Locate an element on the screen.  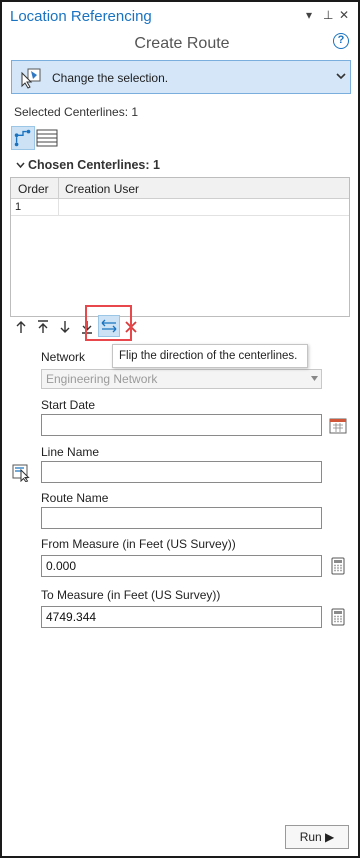
to-measure-label: To Measure (in Feet (US Survey)) is located at coordinates (131, 595).